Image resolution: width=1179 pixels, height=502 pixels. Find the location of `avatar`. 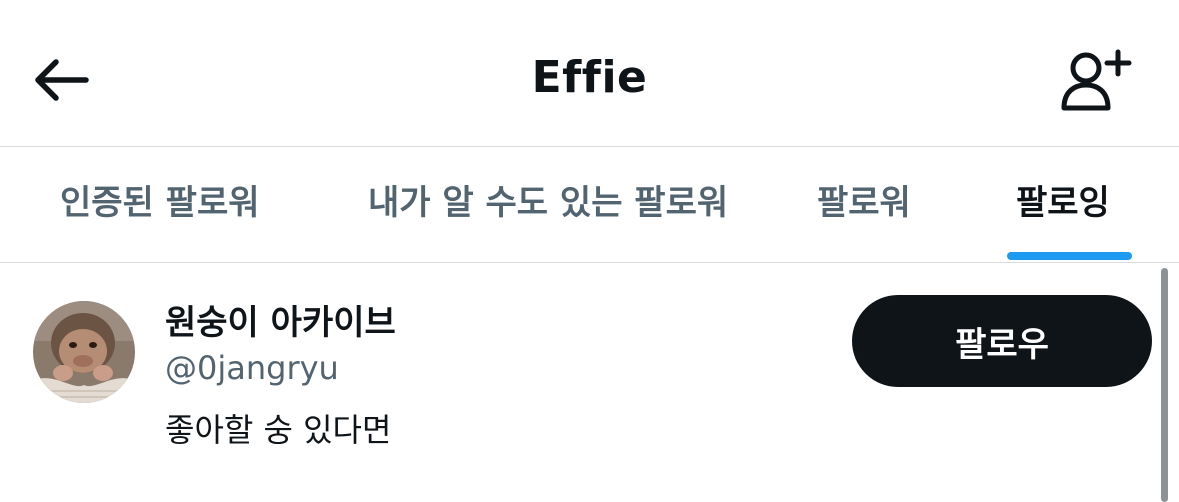

avatar is located at coordinates (84, 352).